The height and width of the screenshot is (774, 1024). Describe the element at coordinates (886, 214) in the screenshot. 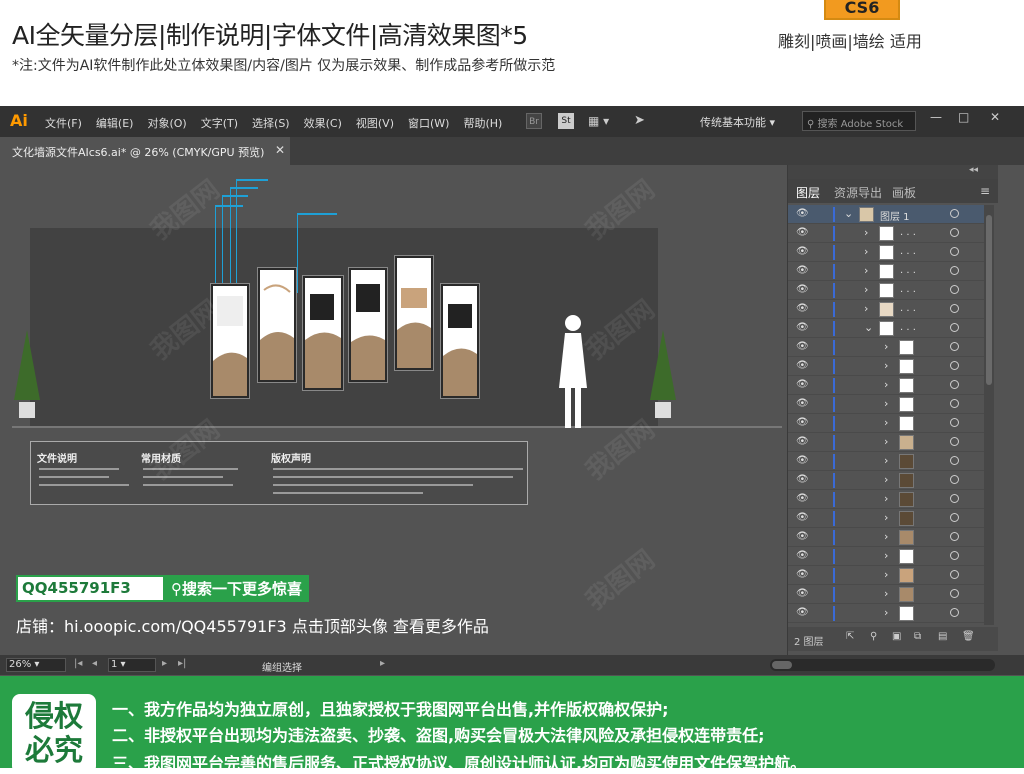

I see `layer-row-top: 👁 ⌄ 图层 1` at that location.